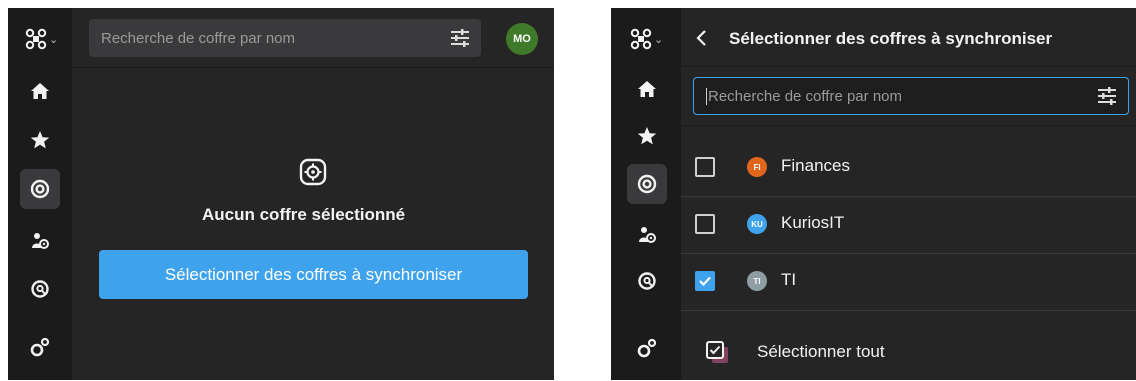  What do you see at coordinates (908, 225) in the screenshot?
I see `vault-row-kuriosit: KU KuriosIT` at bounding box center [908, 225].